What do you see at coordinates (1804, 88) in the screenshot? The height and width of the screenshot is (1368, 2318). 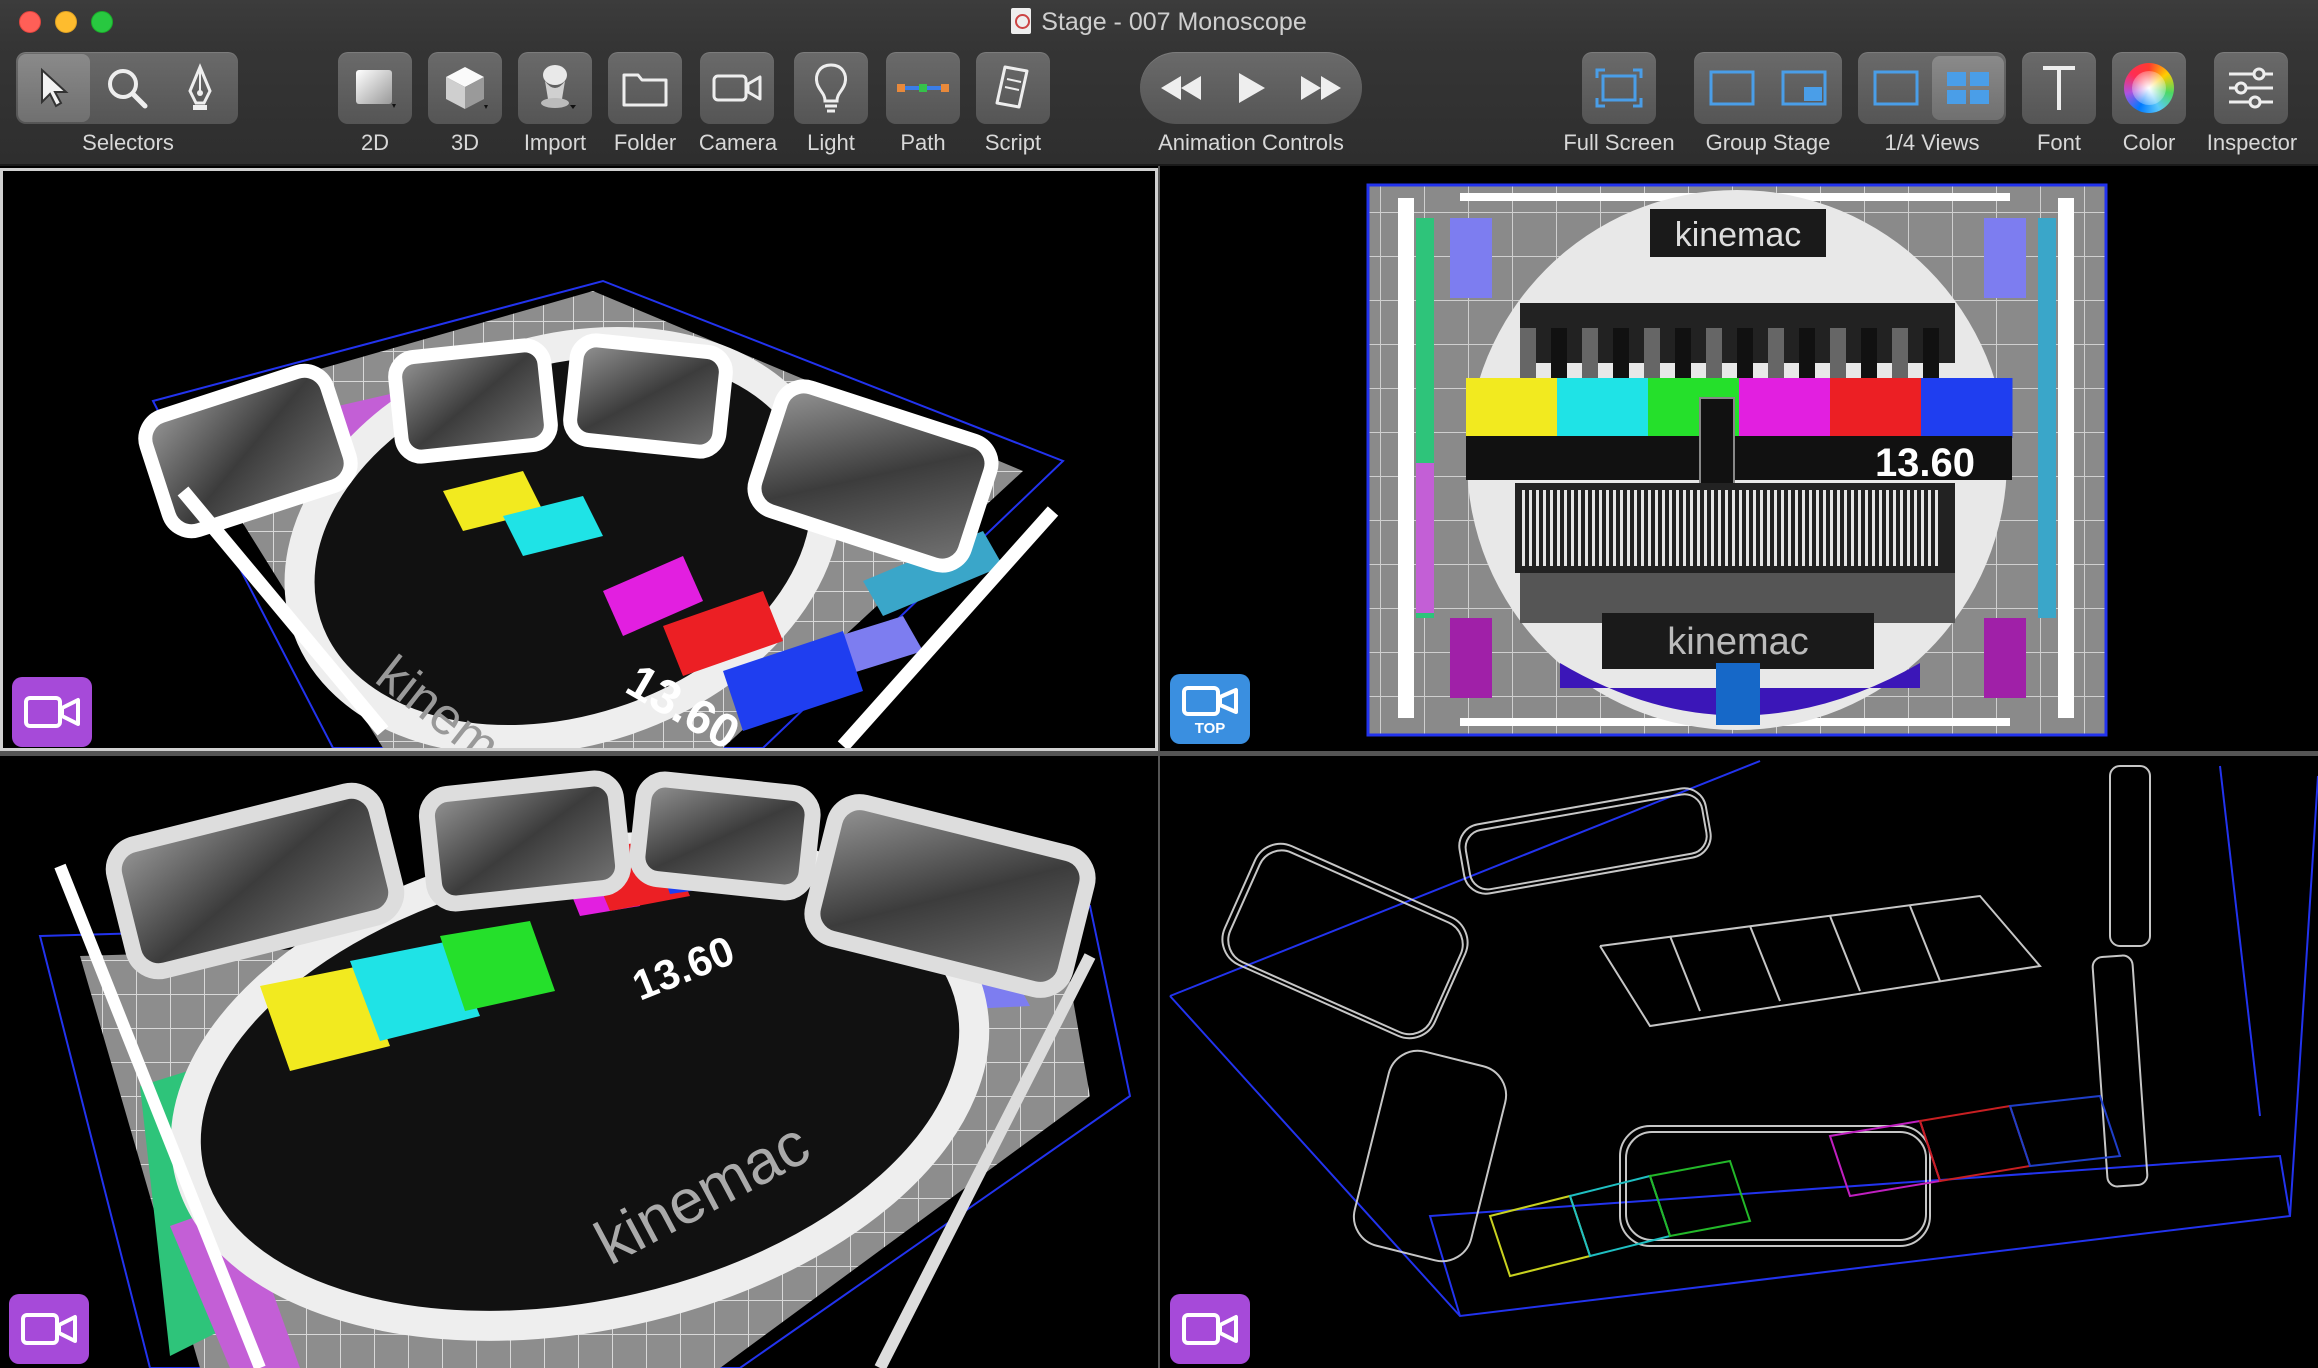 I see `group-view-icon` at bounding box center [1804, 88].